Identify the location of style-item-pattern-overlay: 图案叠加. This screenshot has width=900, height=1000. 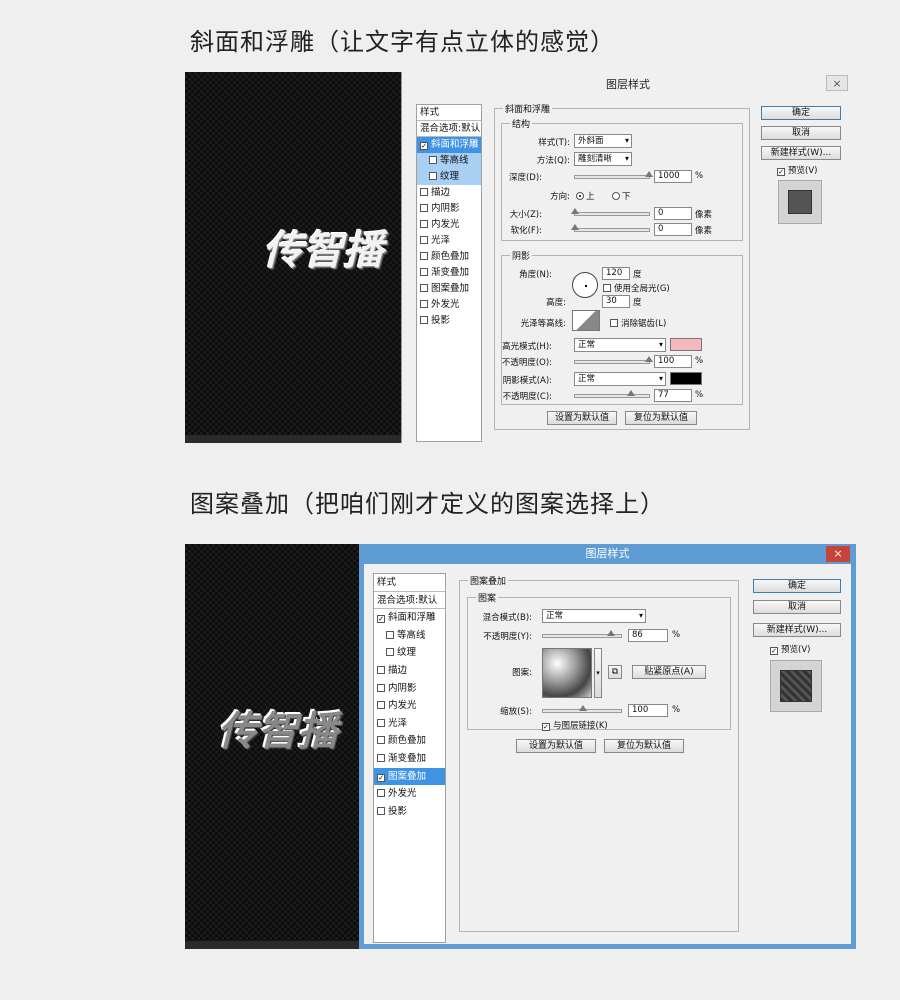
(449, 289).